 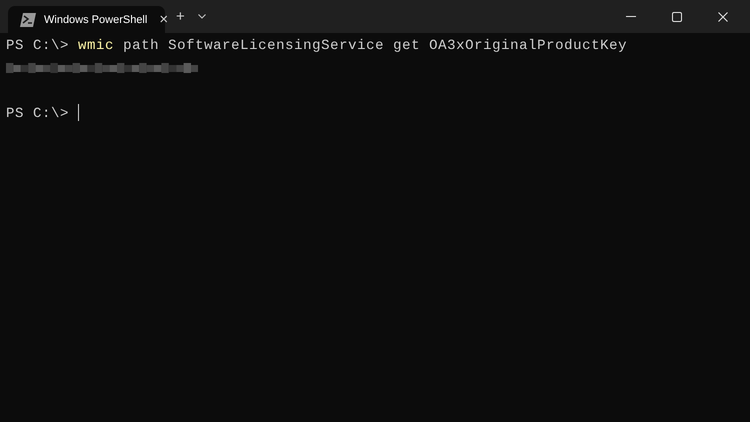 I want to click on chevron-down-icon, so click(x=202, y=16).